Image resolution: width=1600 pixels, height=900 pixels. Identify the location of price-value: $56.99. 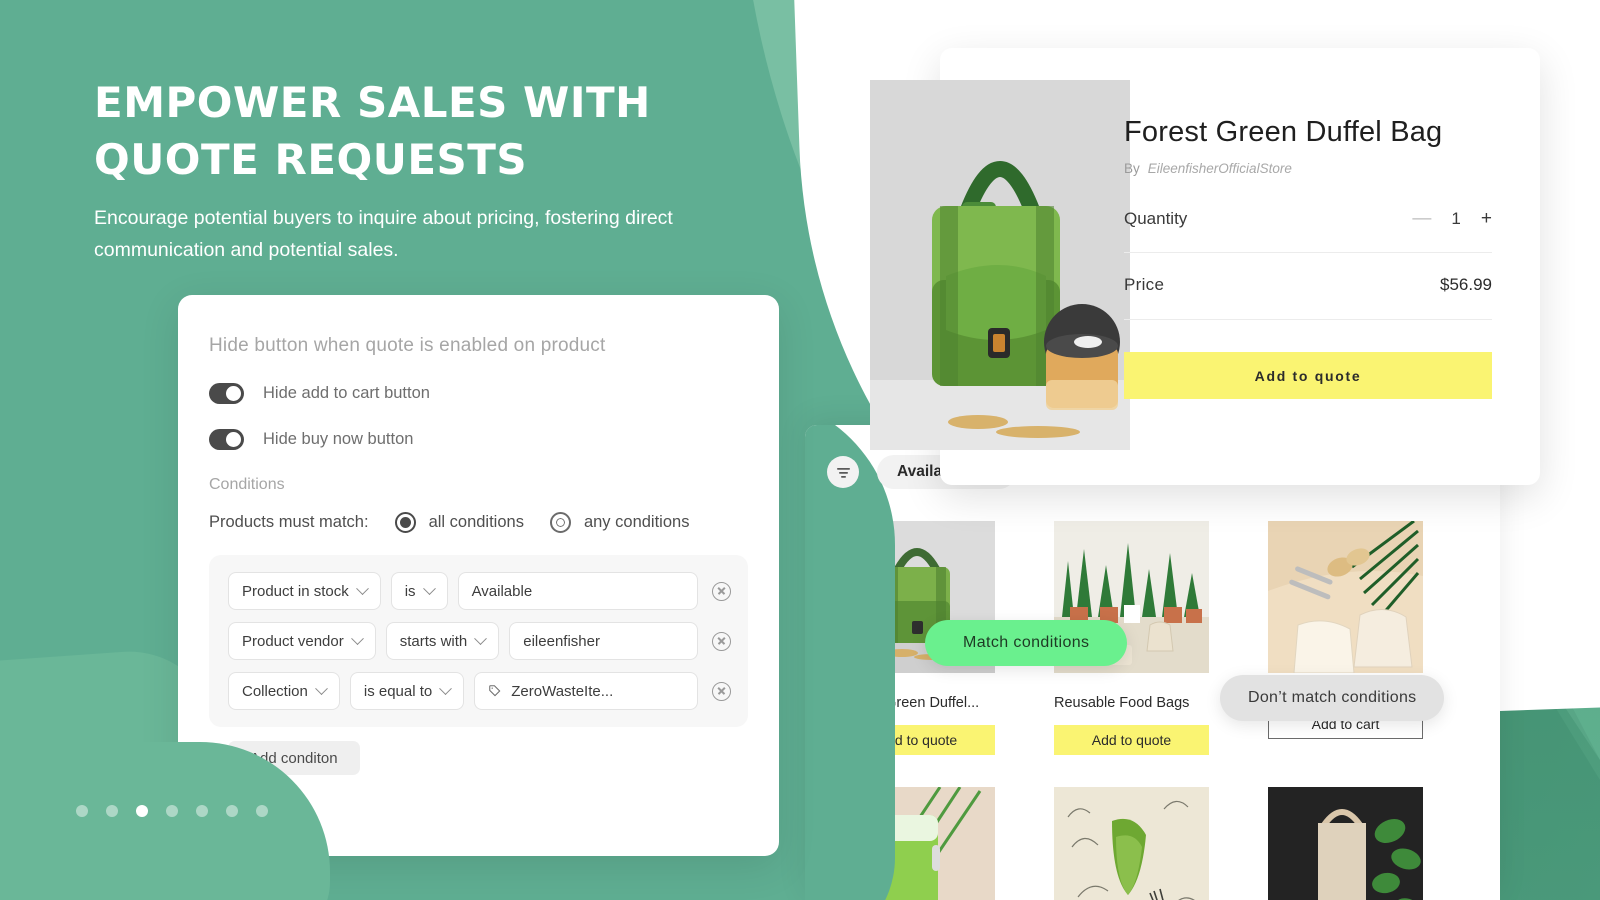
(1466, 284).